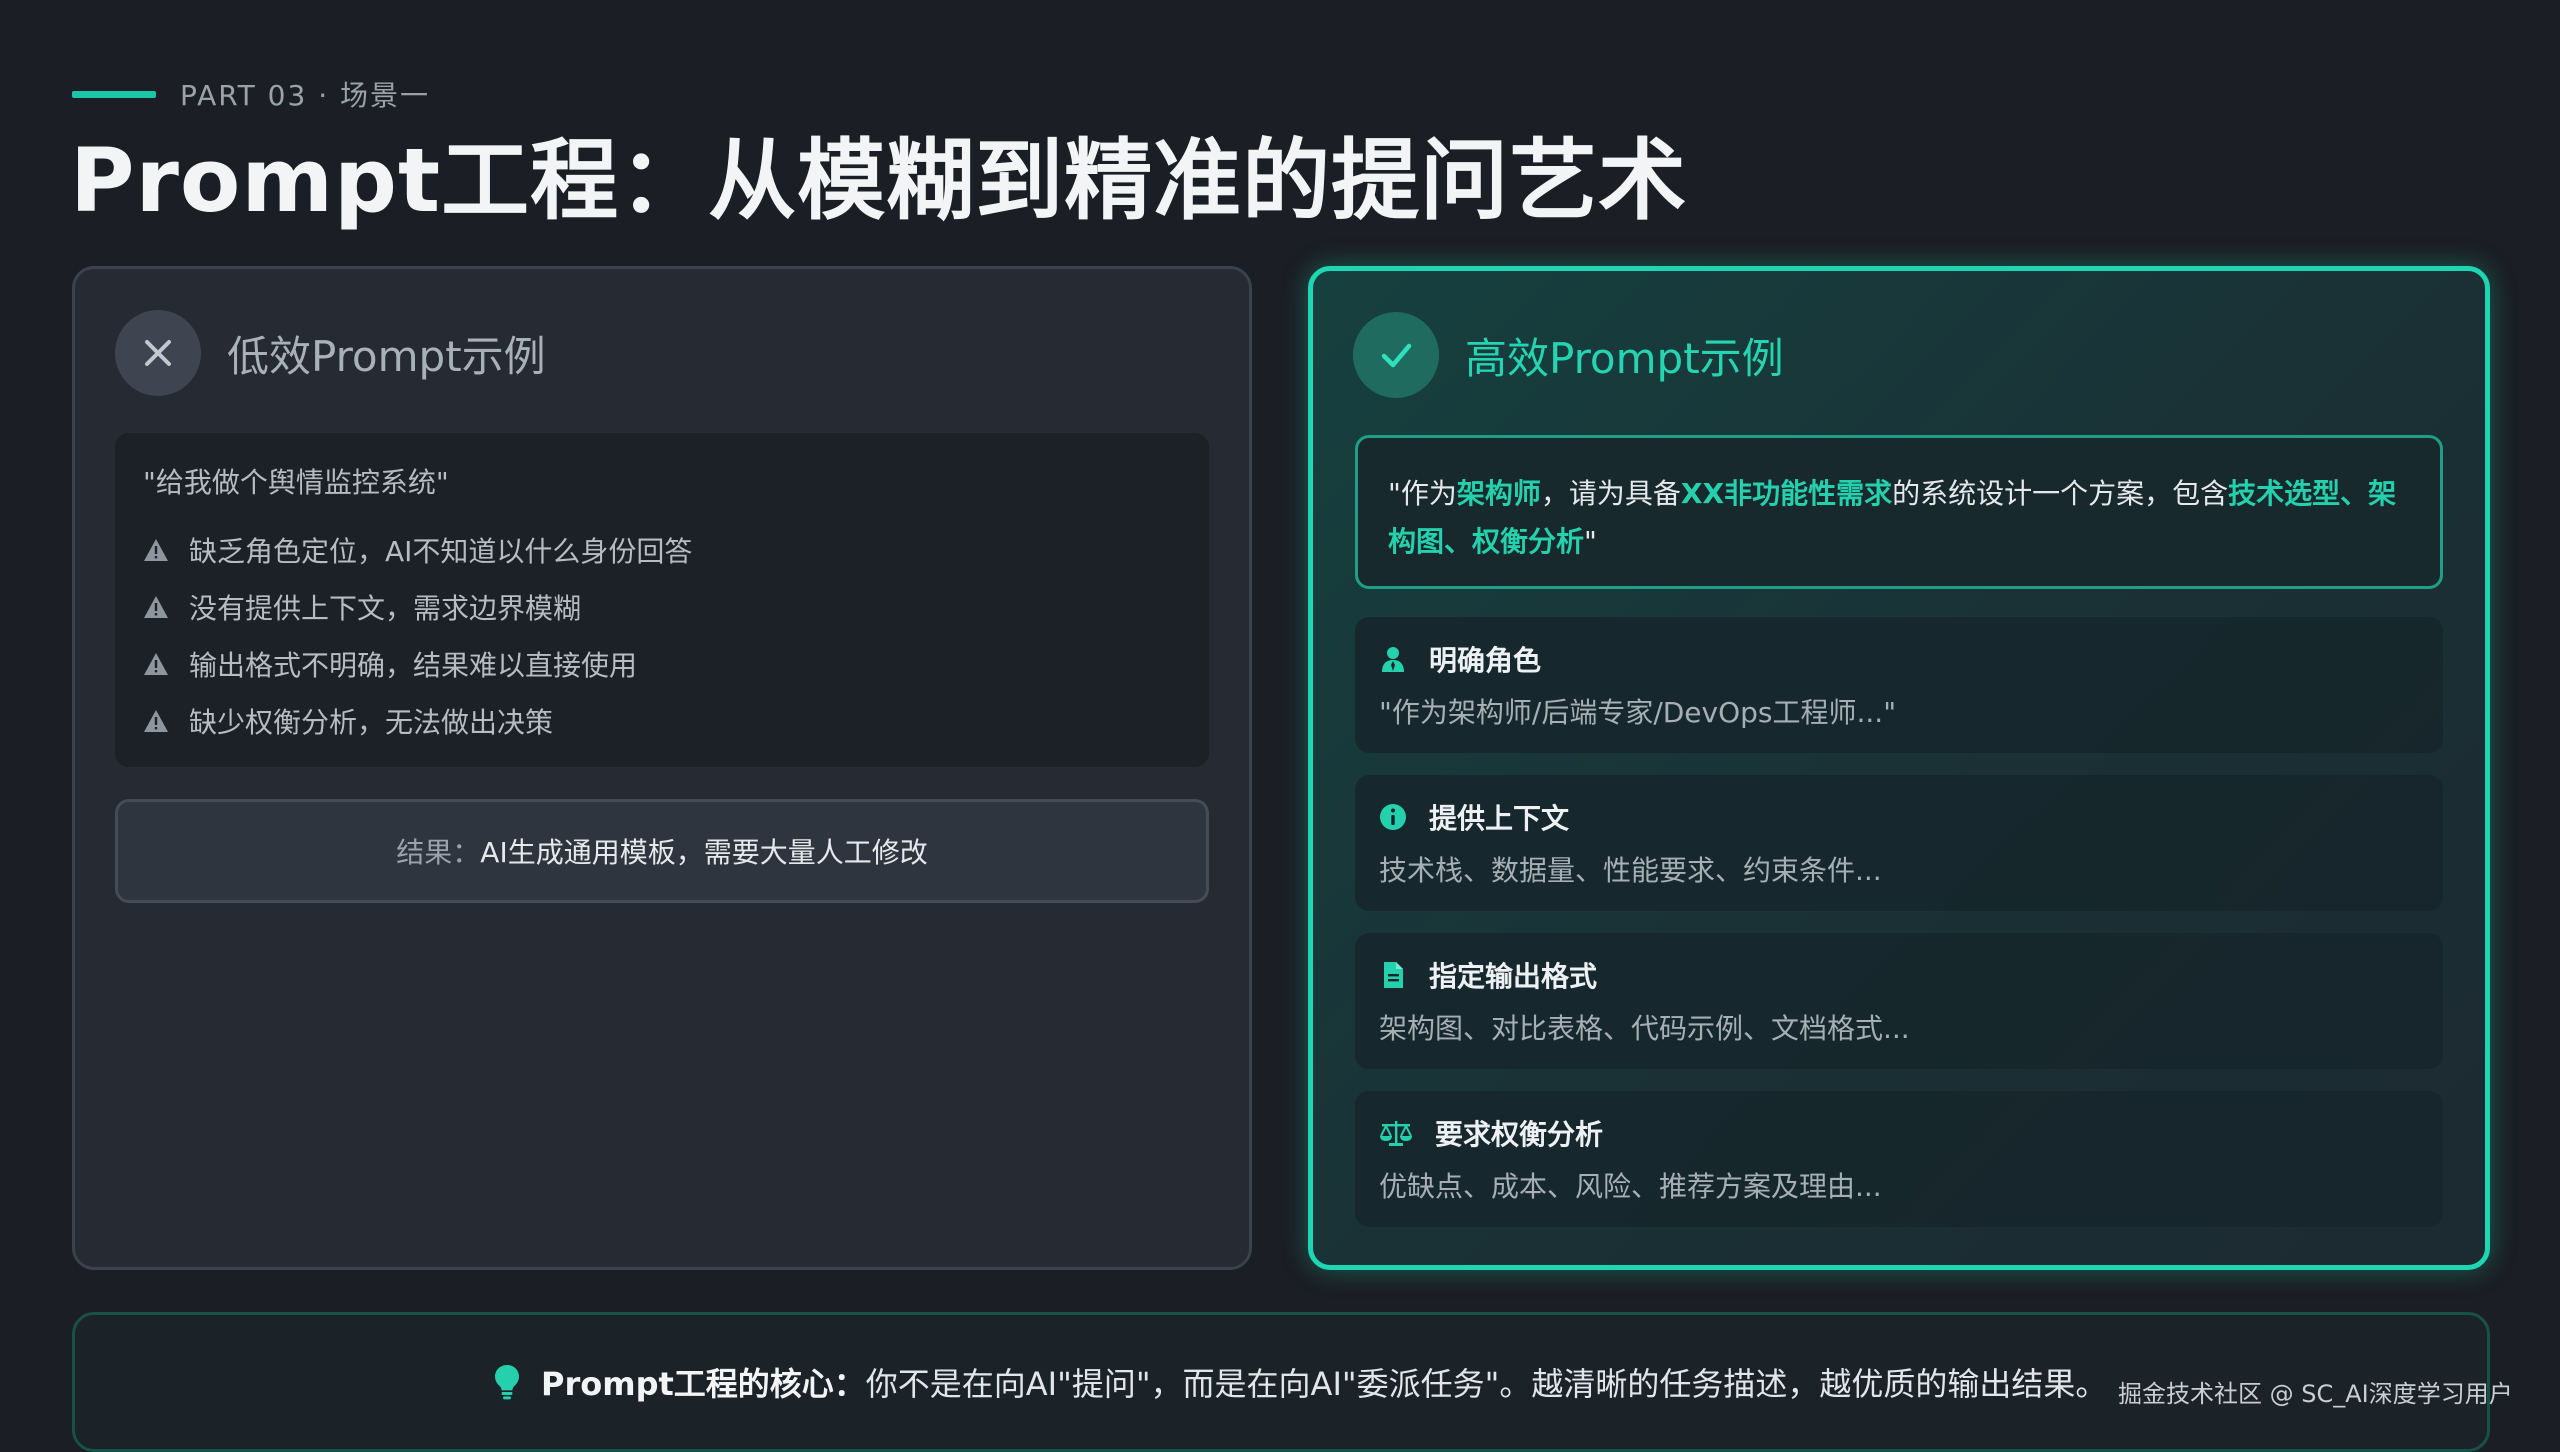  Describe the element at coordinates (1899, 685) in the screenshot. I see `feature-role: 明确角色 "作为架构师/后端专家/DevOps工程师..."` at that location.